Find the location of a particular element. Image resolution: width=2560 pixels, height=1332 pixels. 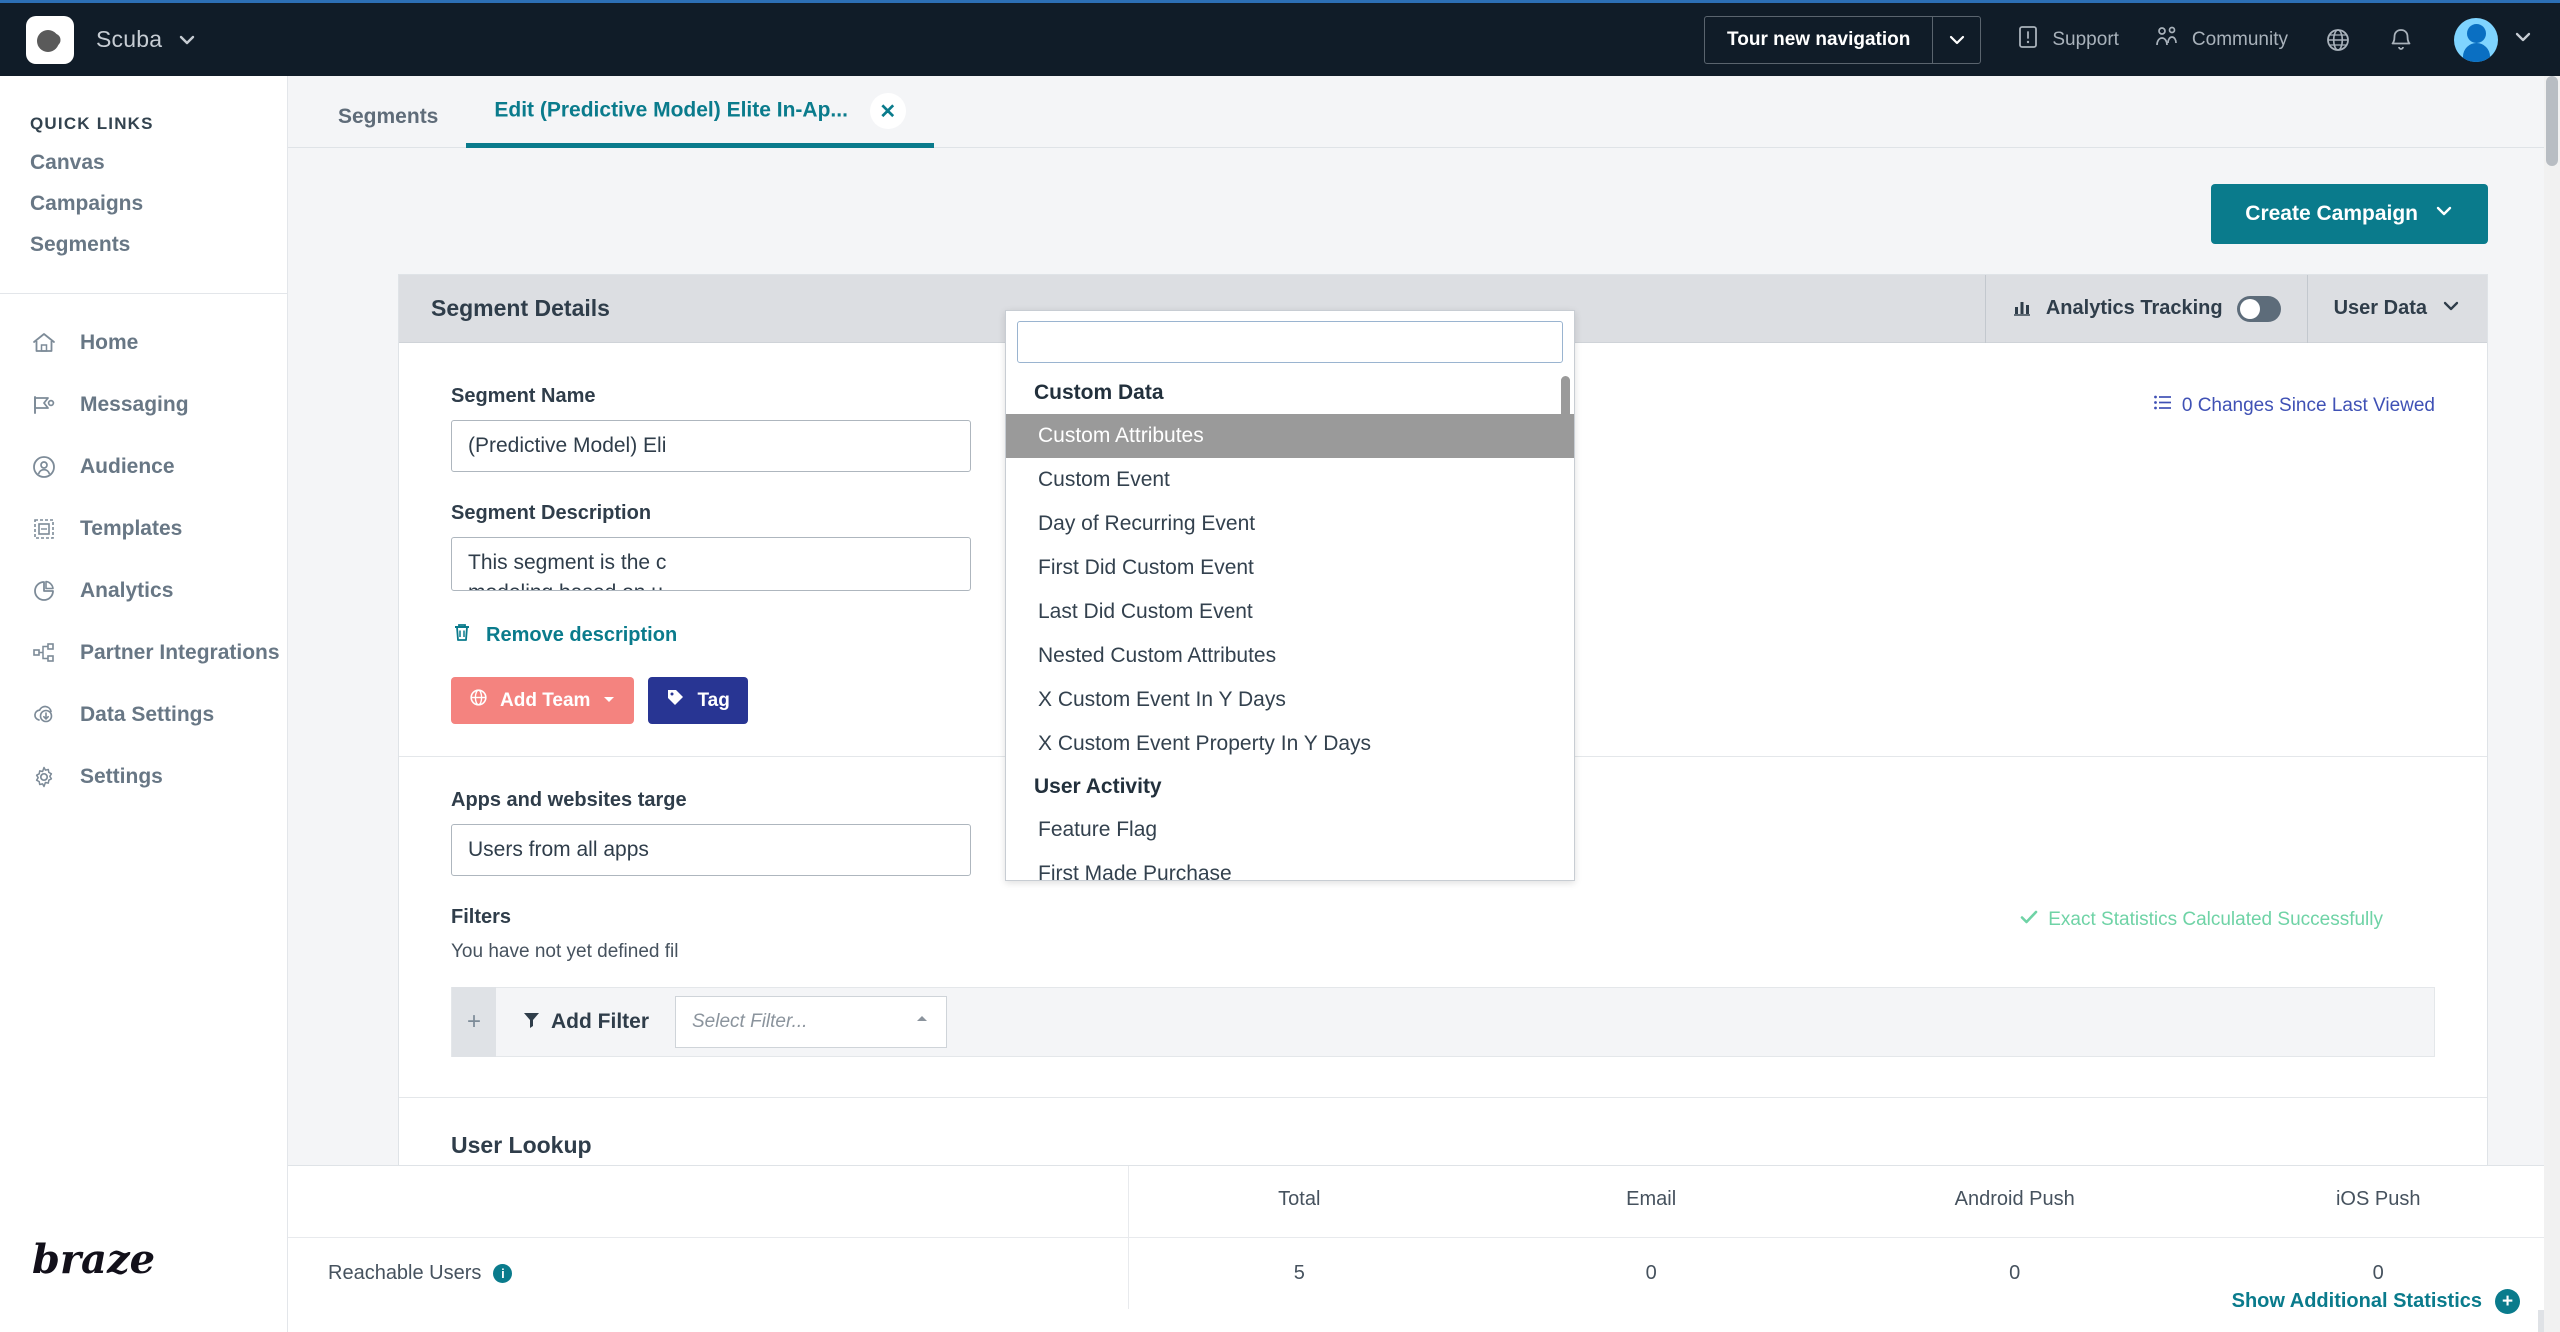

home-icon is located at coordinates (44, 343).